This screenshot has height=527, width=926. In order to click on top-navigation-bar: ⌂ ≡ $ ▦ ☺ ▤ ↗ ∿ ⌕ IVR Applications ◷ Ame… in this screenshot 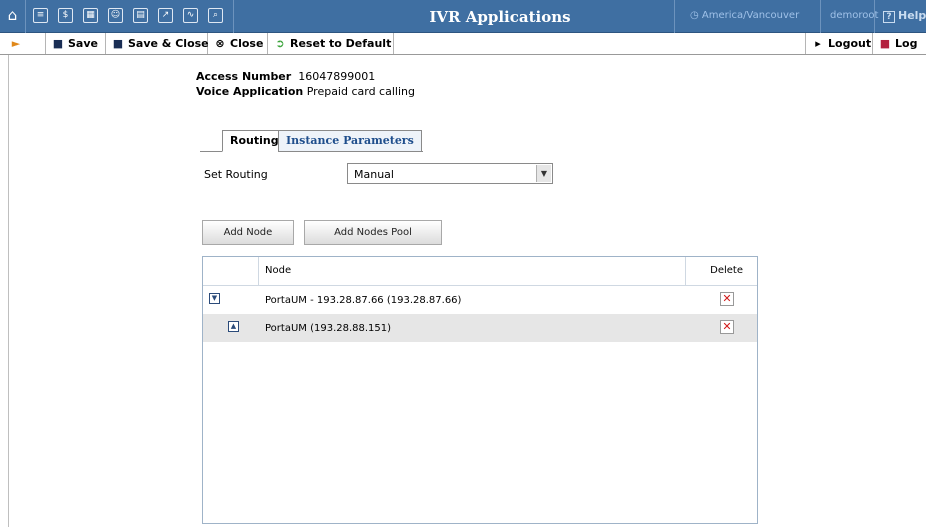, I will do `click(463, 16)`.